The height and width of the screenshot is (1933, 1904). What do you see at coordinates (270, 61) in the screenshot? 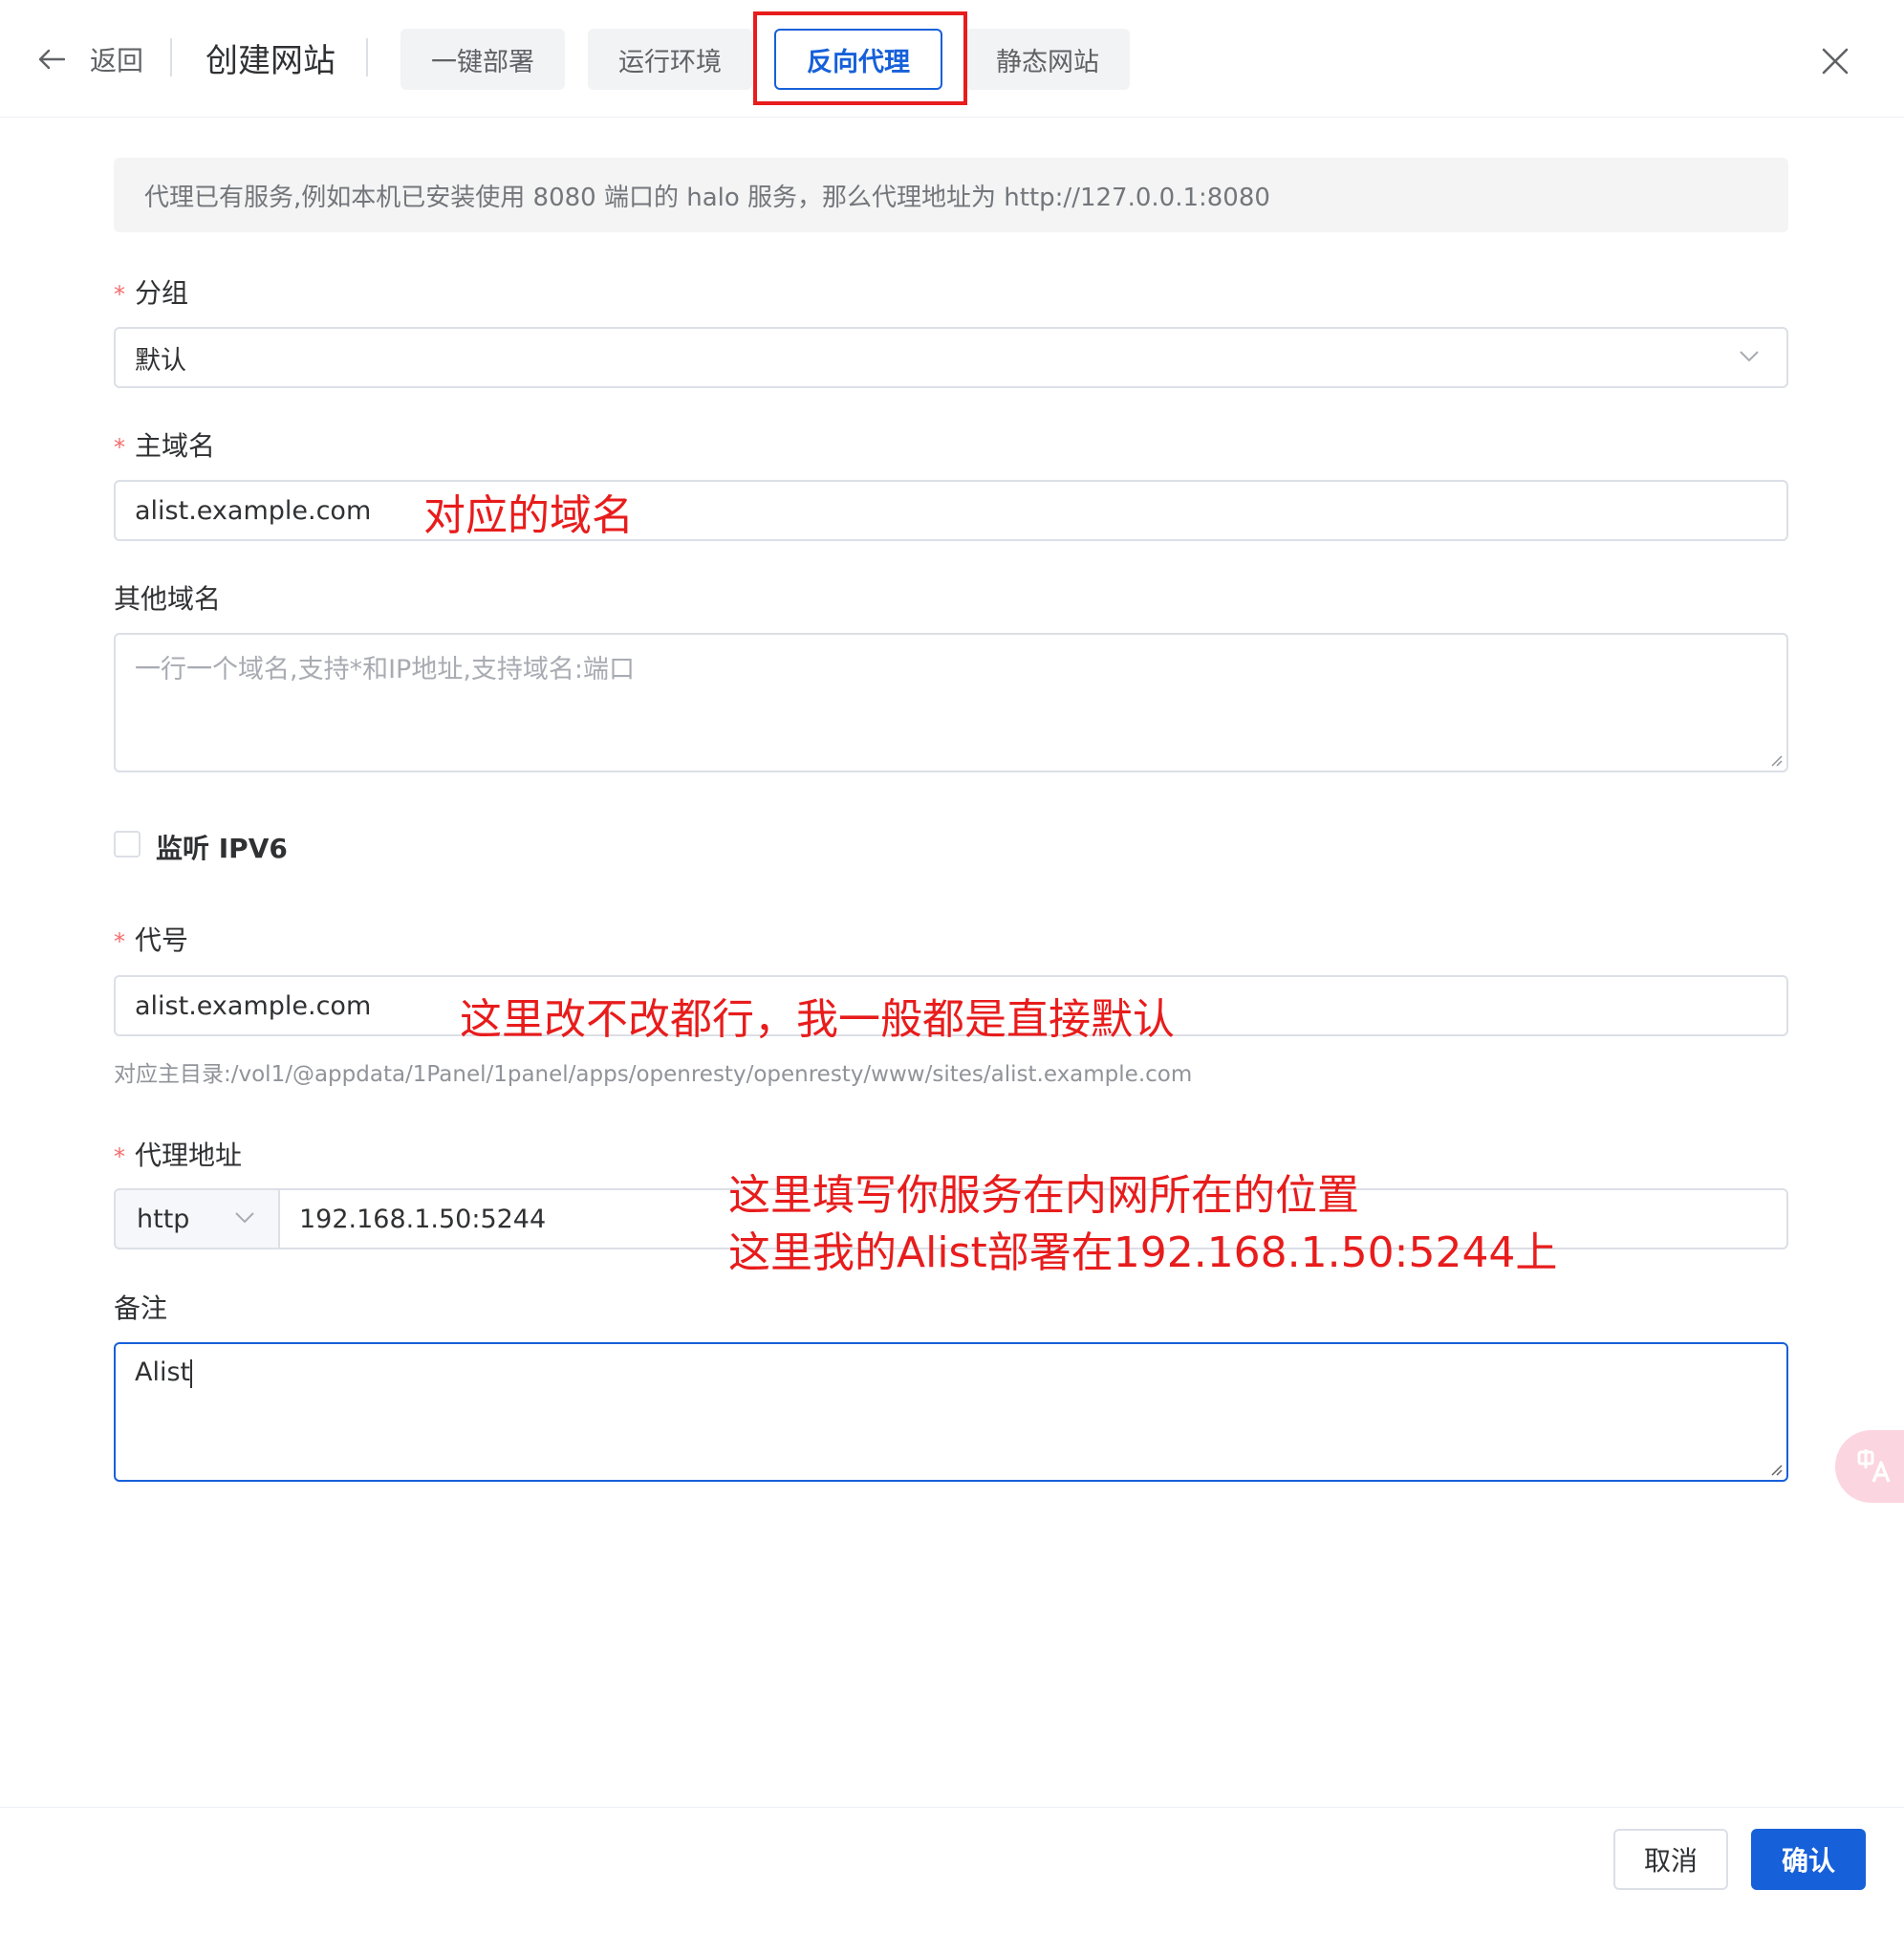
I see `page-title: 创建网站` at bounding box center [270, 61].